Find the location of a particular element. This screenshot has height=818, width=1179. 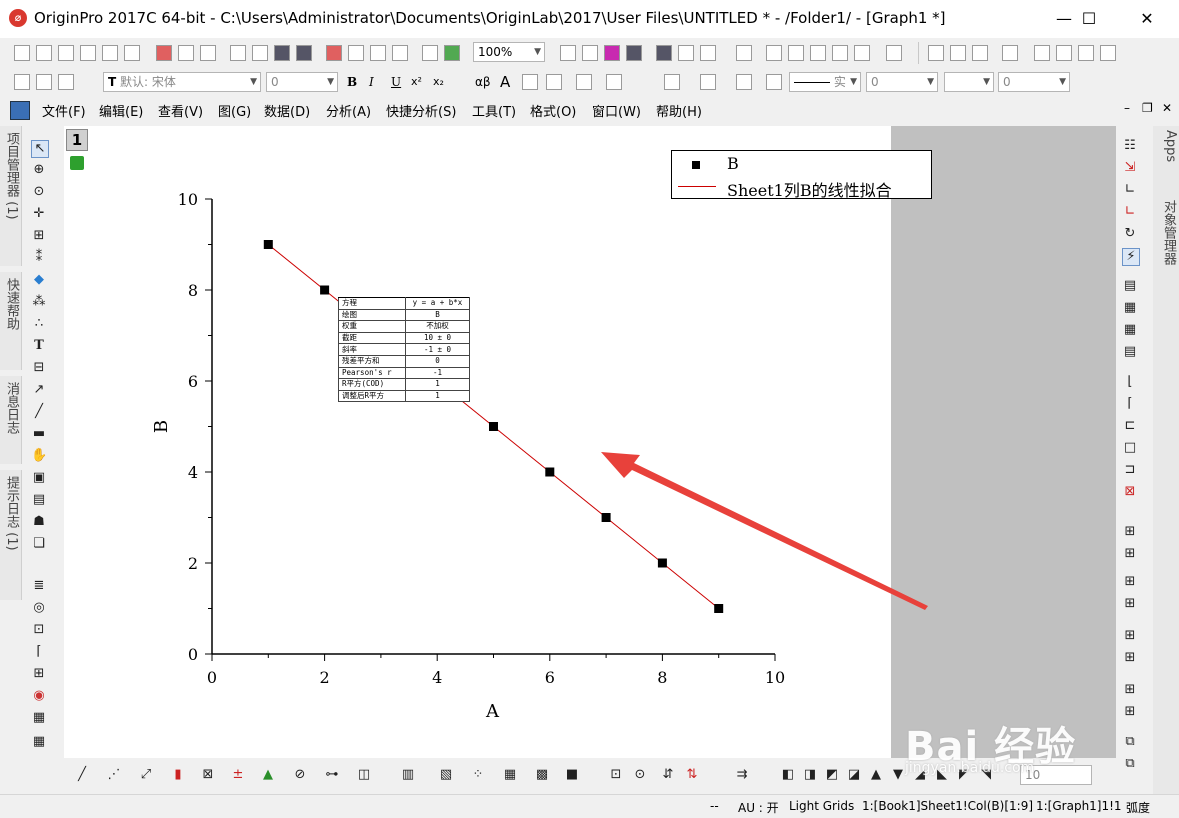

y-tick-label: 10 is located at coordinates (188, 199).